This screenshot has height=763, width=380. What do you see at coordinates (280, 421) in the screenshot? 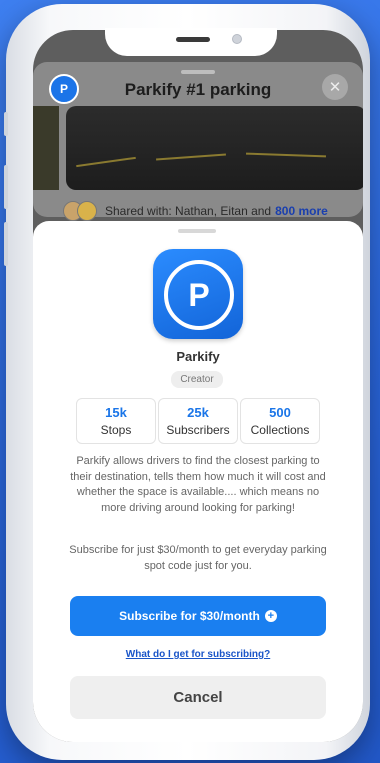
I see `stat-collections: 500 Collections` at bounding box center [280, 421].